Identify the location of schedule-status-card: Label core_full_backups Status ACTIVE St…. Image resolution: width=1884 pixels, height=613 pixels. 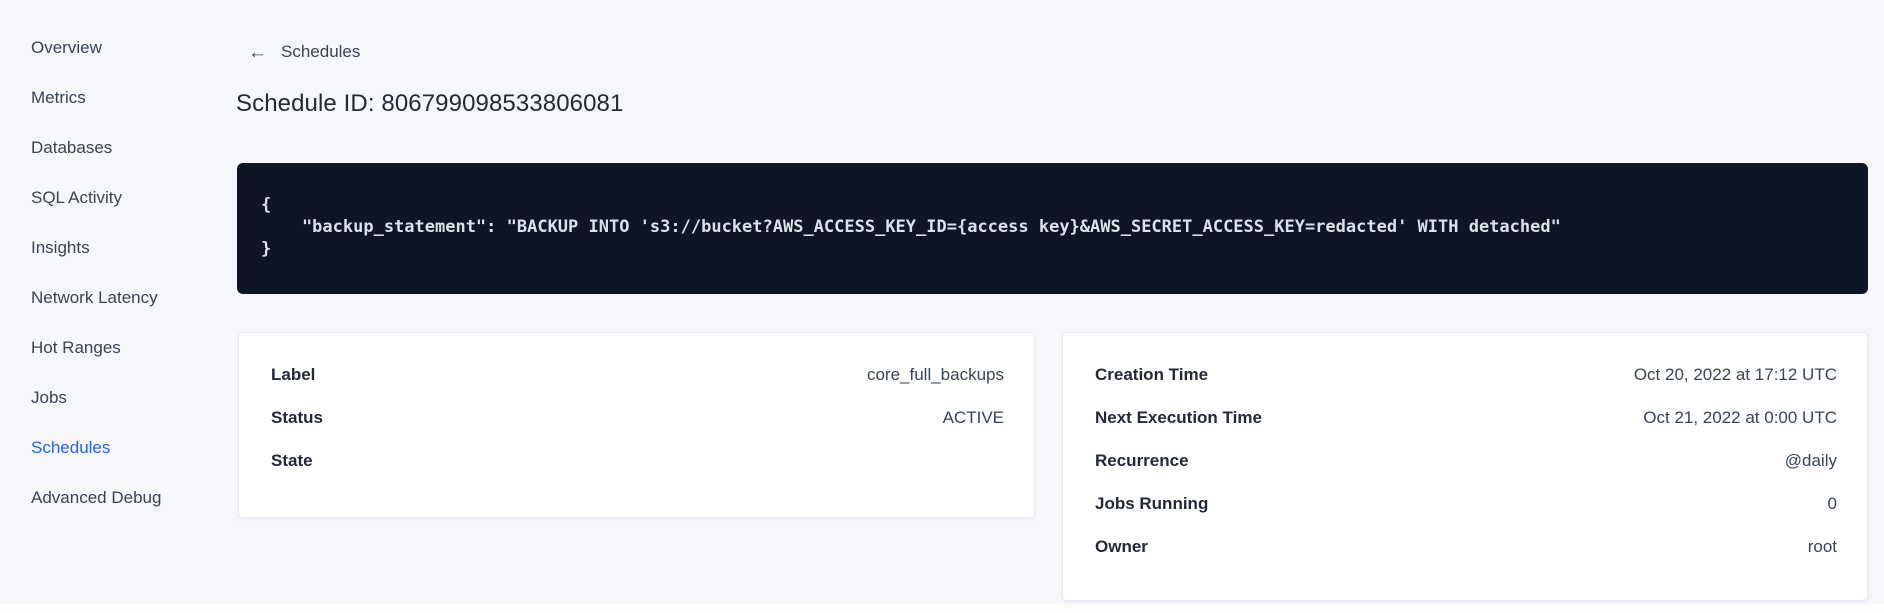
(636, 425).